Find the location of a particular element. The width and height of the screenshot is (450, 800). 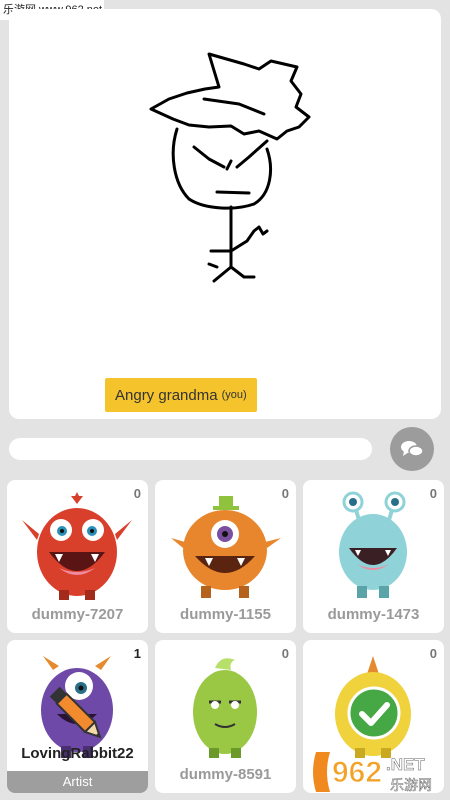

player-card: 0 dummy-1155 is located at coordinates (225, 556).